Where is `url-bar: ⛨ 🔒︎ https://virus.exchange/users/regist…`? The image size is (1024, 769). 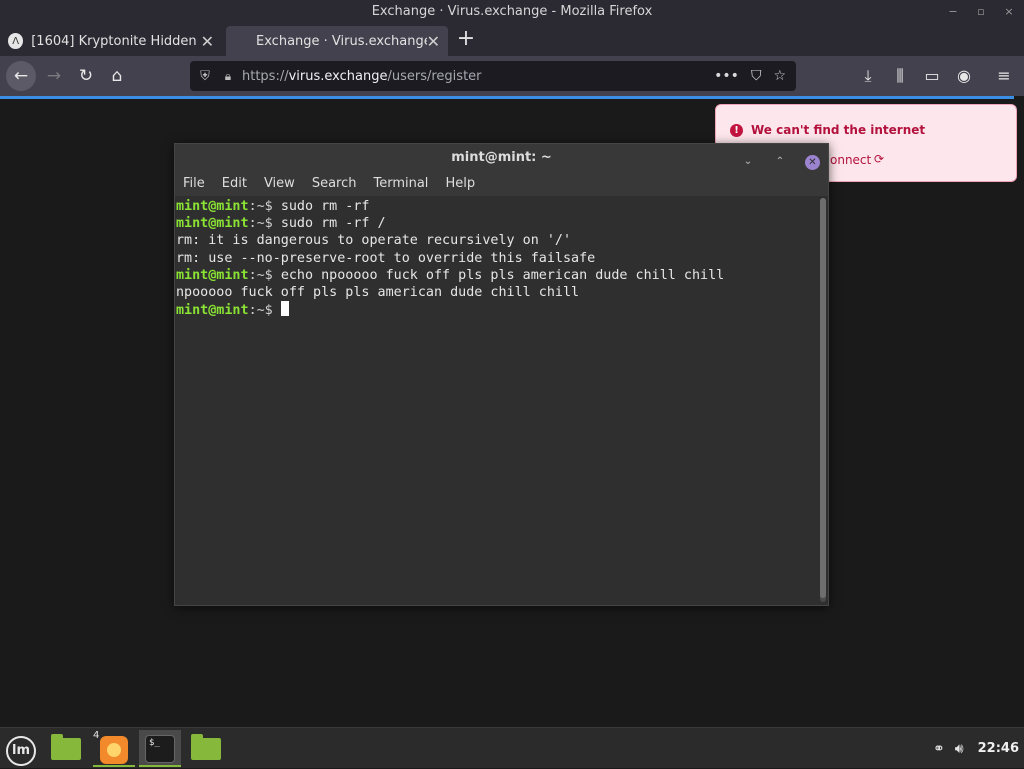
url-bar: ⛨ 🔒︎ https://virus.exchange/users/regist… is located at coordinates (493, 76).